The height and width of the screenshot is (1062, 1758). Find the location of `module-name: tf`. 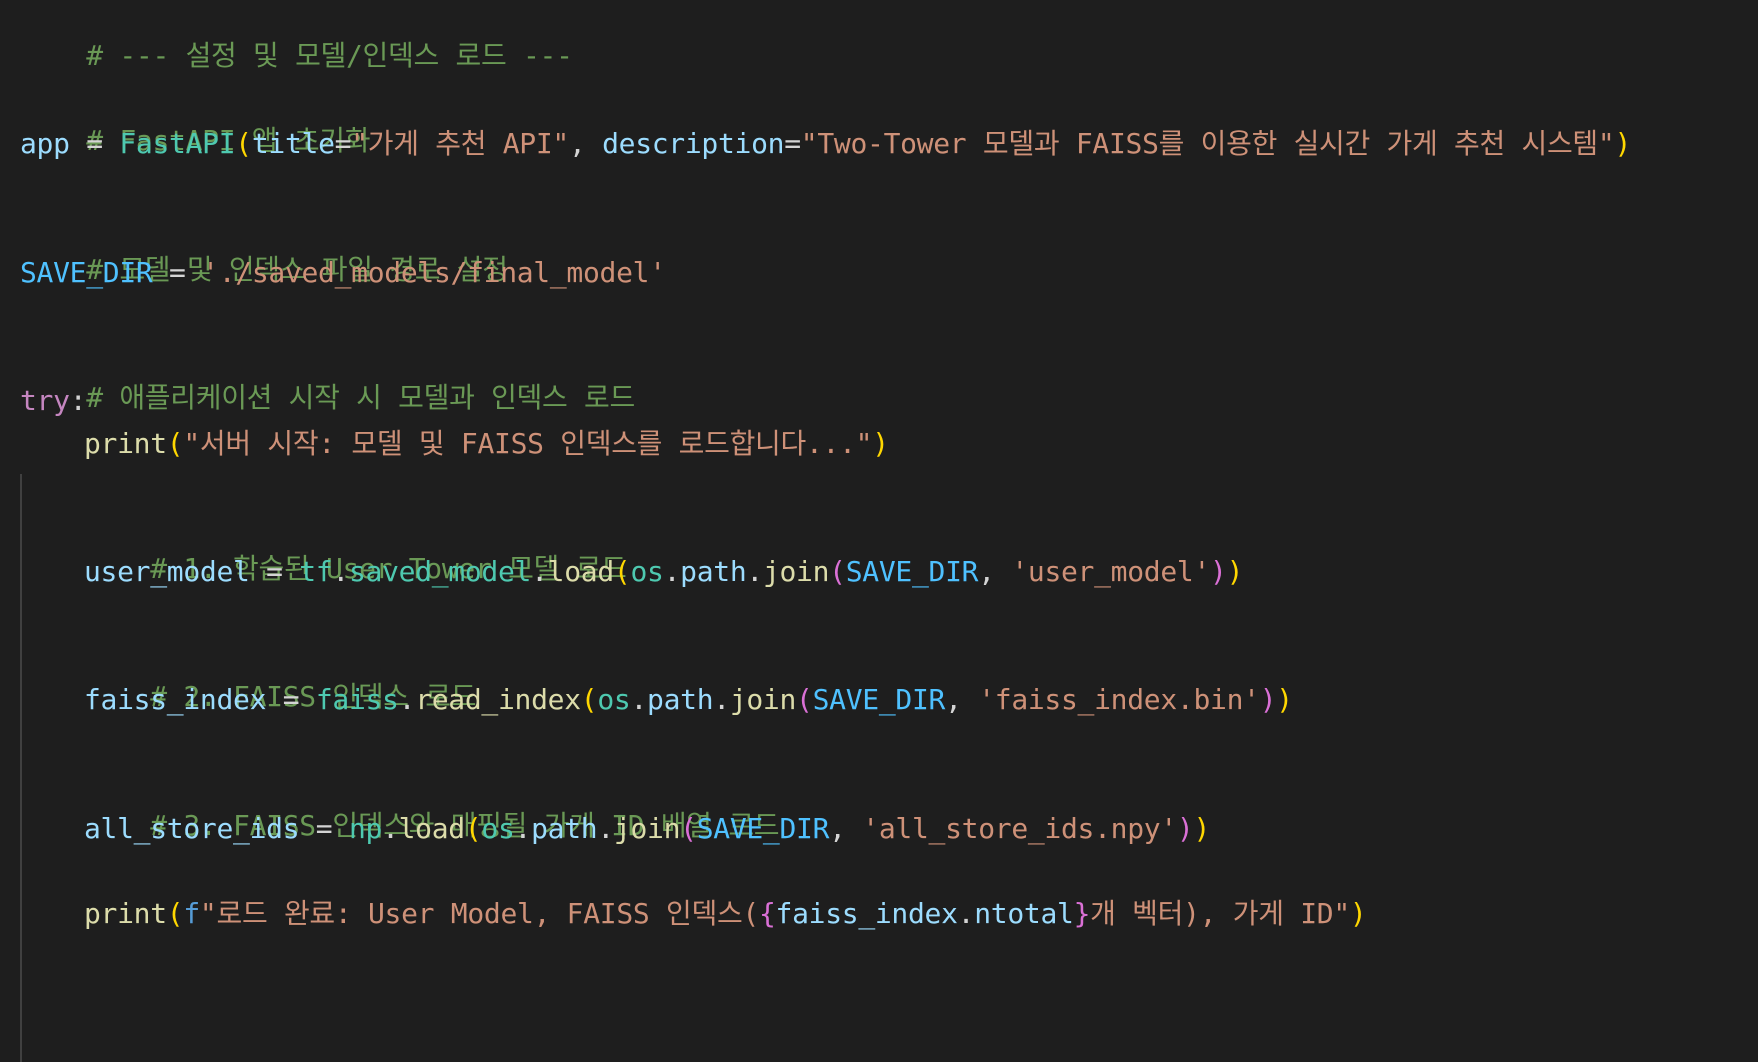

module-name: tf is located at coordinates (316, 571).